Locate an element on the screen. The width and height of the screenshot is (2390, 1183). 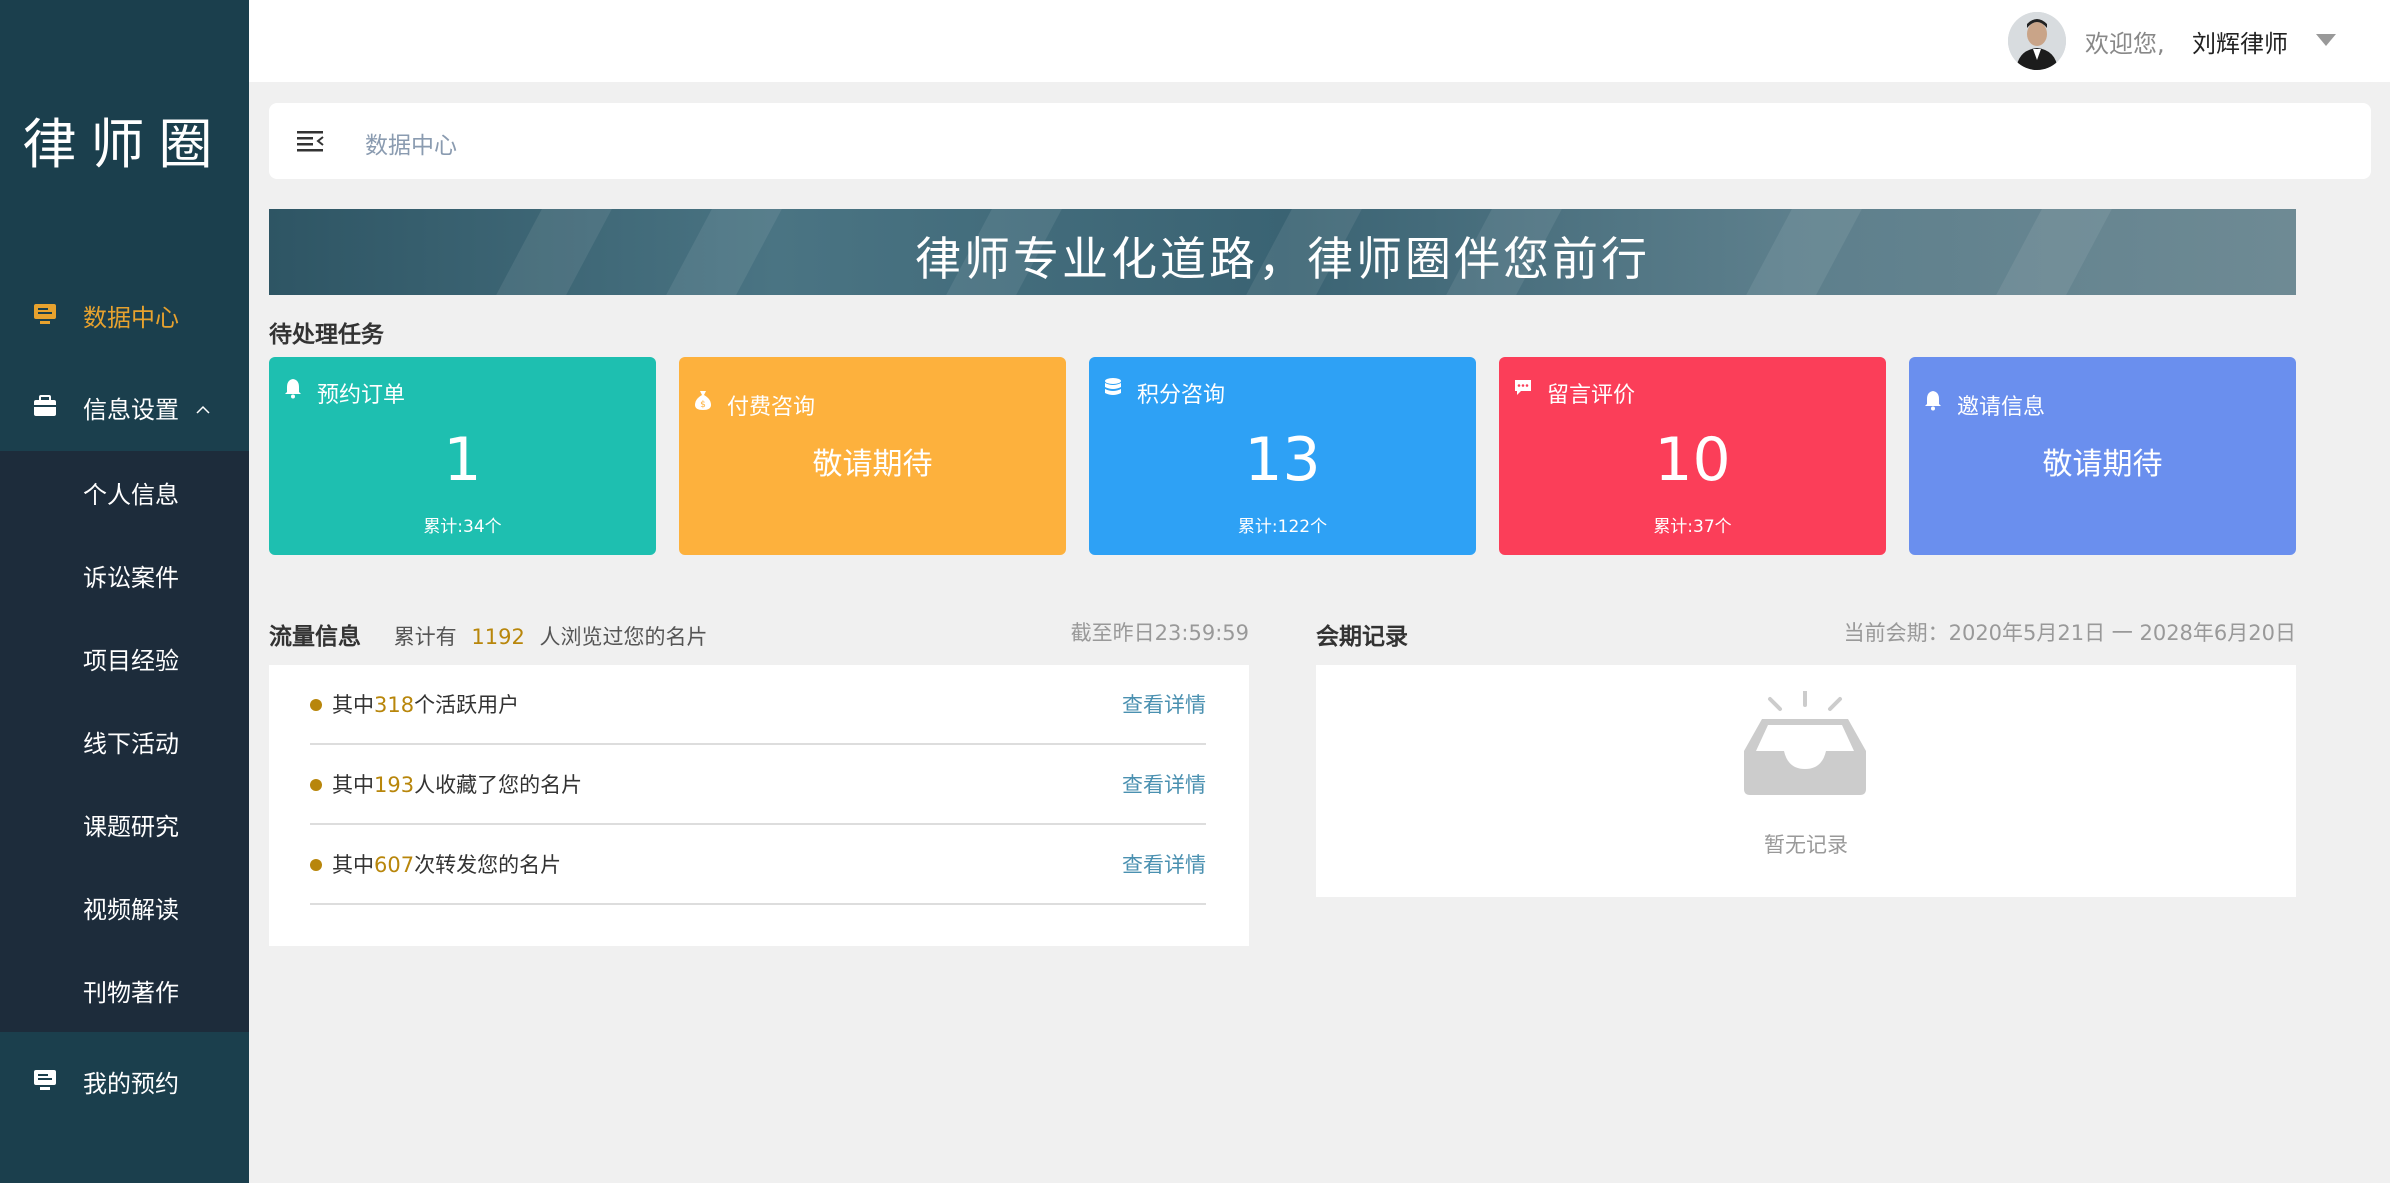
card-title: 付费咨询 is located at coordinates (771, 407).